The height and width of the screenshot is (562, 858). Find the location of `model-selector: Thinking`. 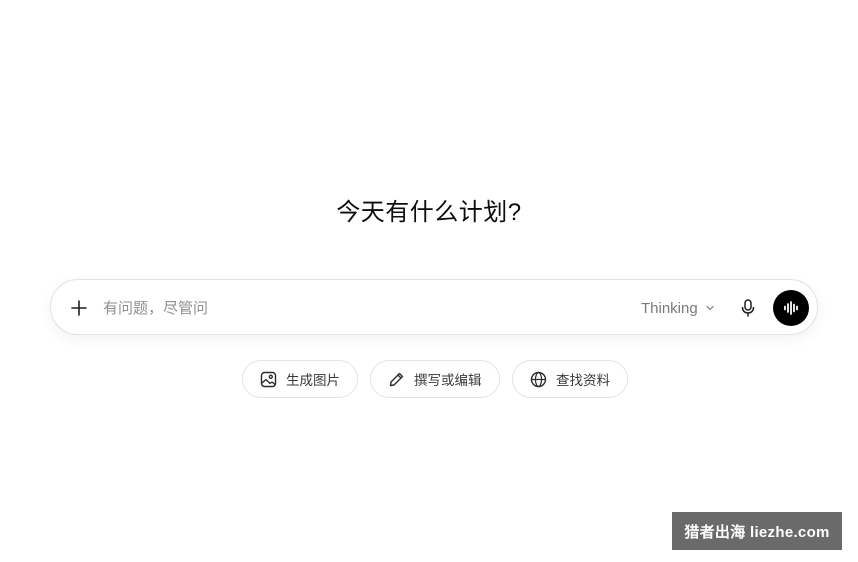

model-selector: Thinking is located at coordinates (678, 308).